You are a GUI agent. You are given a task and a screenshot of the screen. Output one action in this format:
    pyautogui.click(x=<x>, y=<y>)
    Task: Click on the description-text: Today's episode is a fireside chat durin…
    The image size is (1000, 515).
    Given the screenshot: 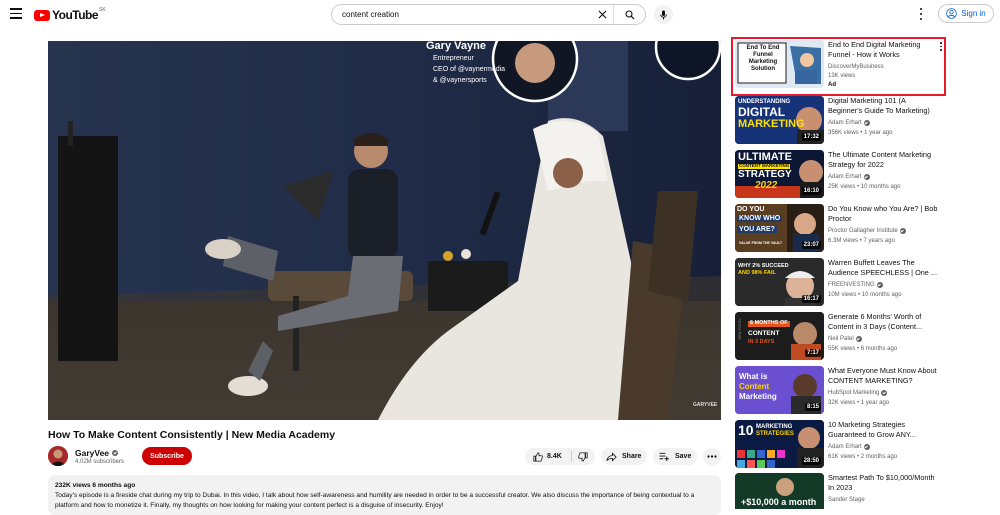 What is the action you would take?
    pyautogui.click(x=375, y=500)
    